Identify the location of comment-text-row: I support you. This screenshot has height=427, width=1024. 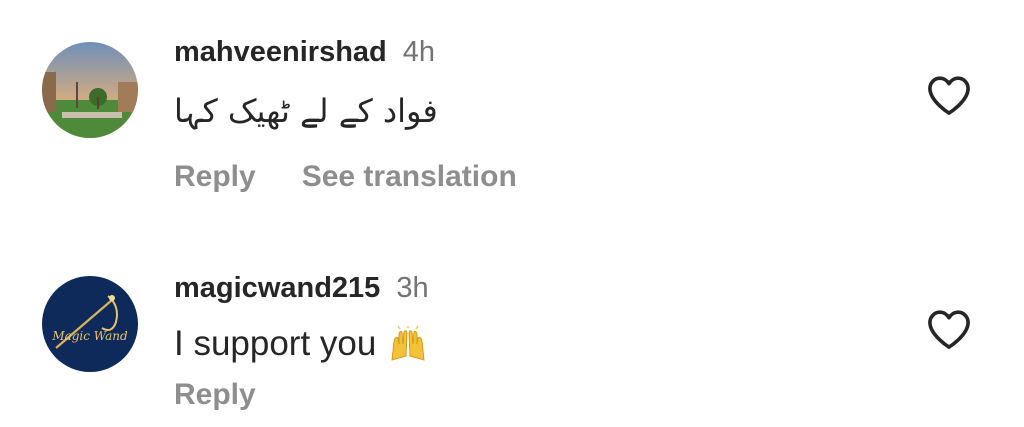
(301, 344).